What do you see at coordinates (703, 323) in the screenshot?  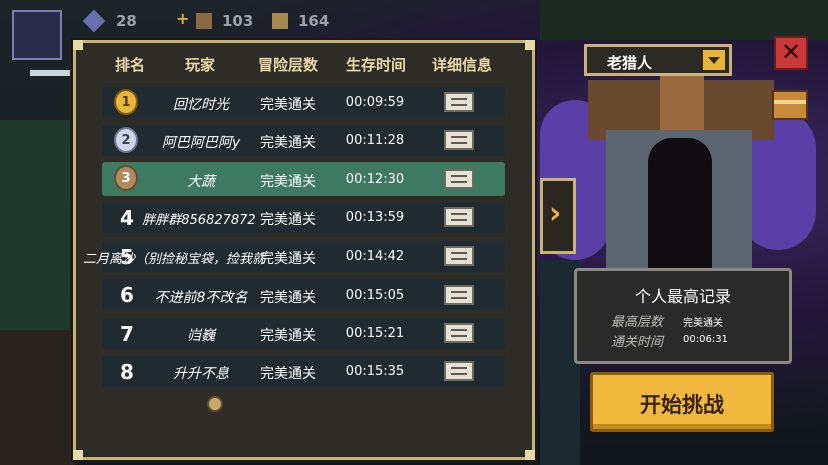 I see `record-floor-value: 完美通关` at bounding box center [703, 323].